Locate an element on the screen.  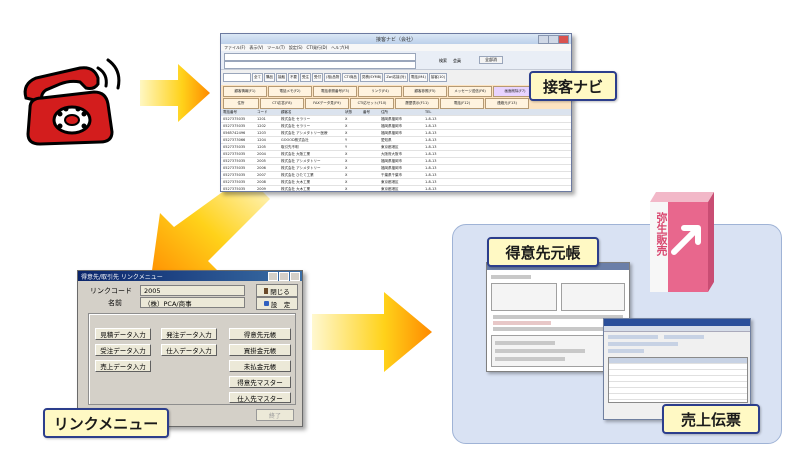
clear-all-button: 全部消 is located at coordinates (491, 60).